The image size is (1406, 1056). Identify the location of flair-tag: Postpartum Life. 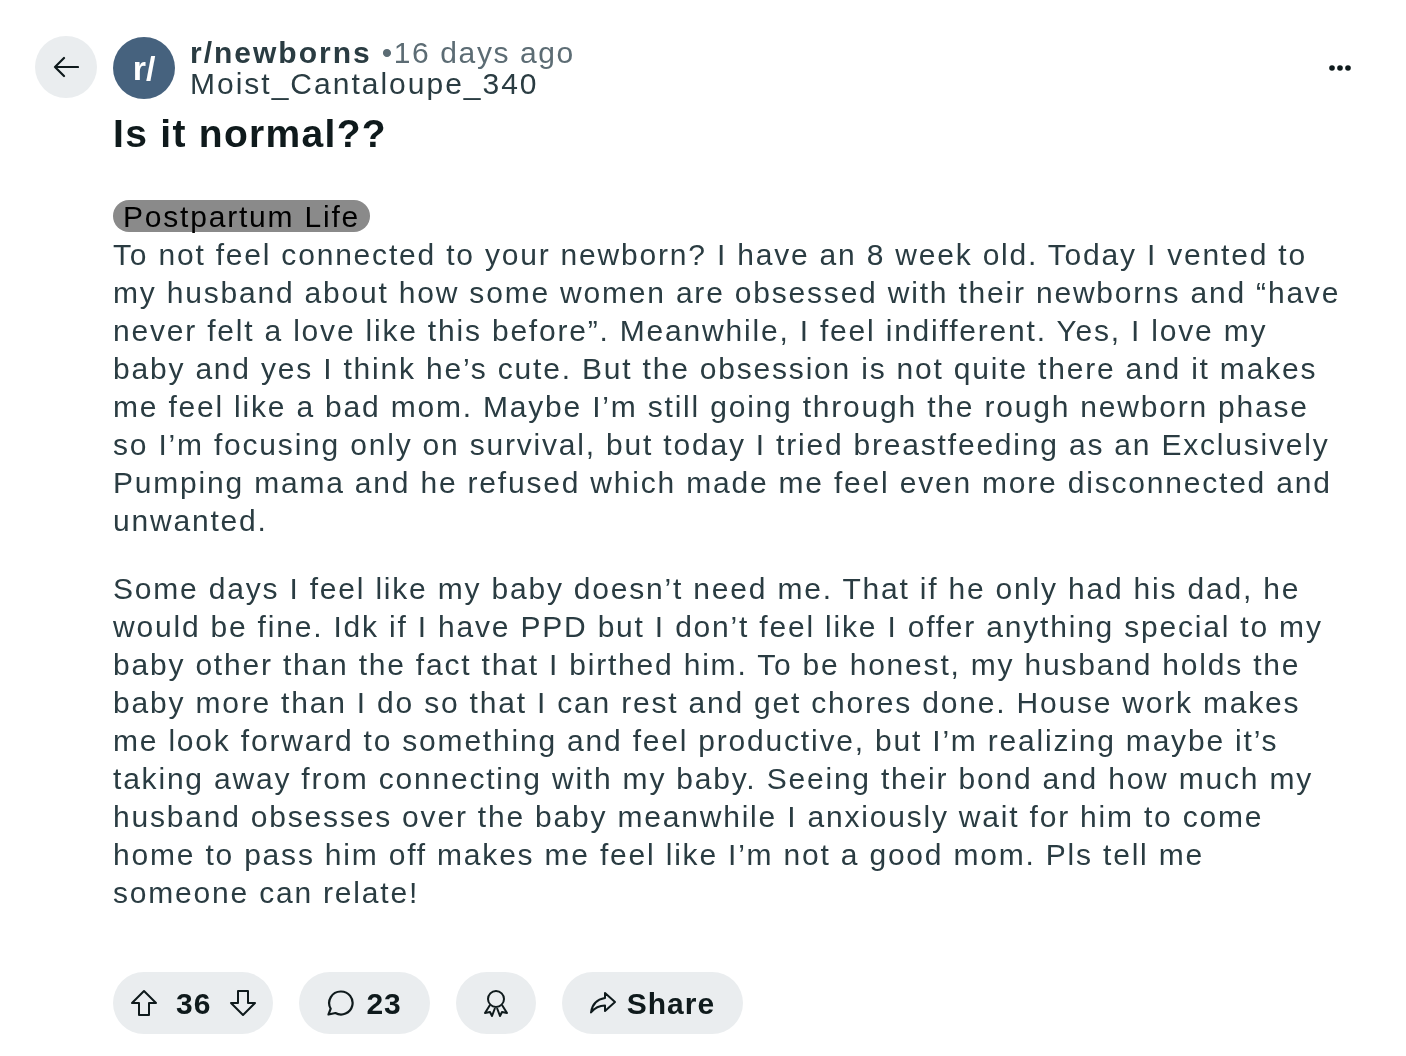
(242, 216).